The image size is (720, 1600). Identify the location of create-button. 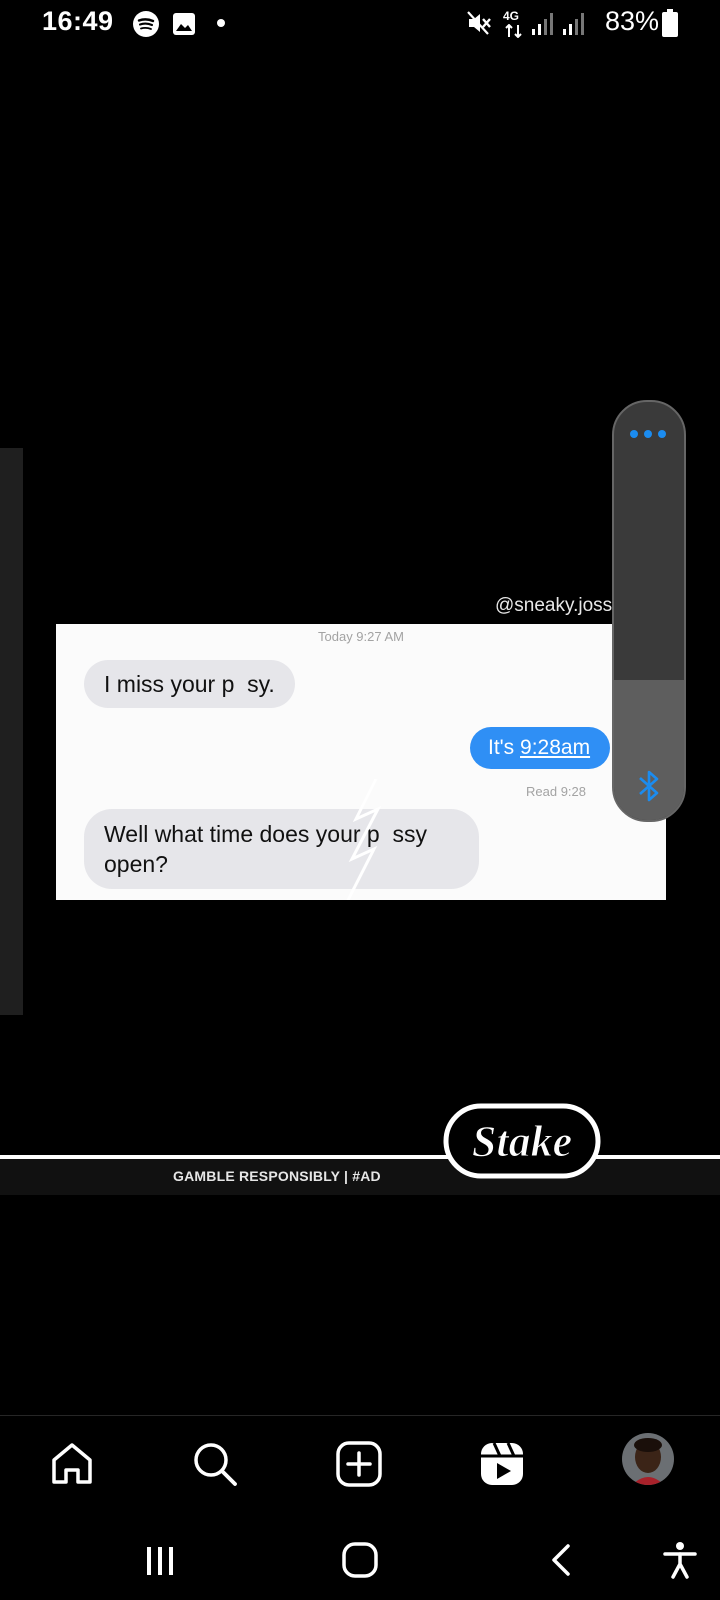
(359, 1464).